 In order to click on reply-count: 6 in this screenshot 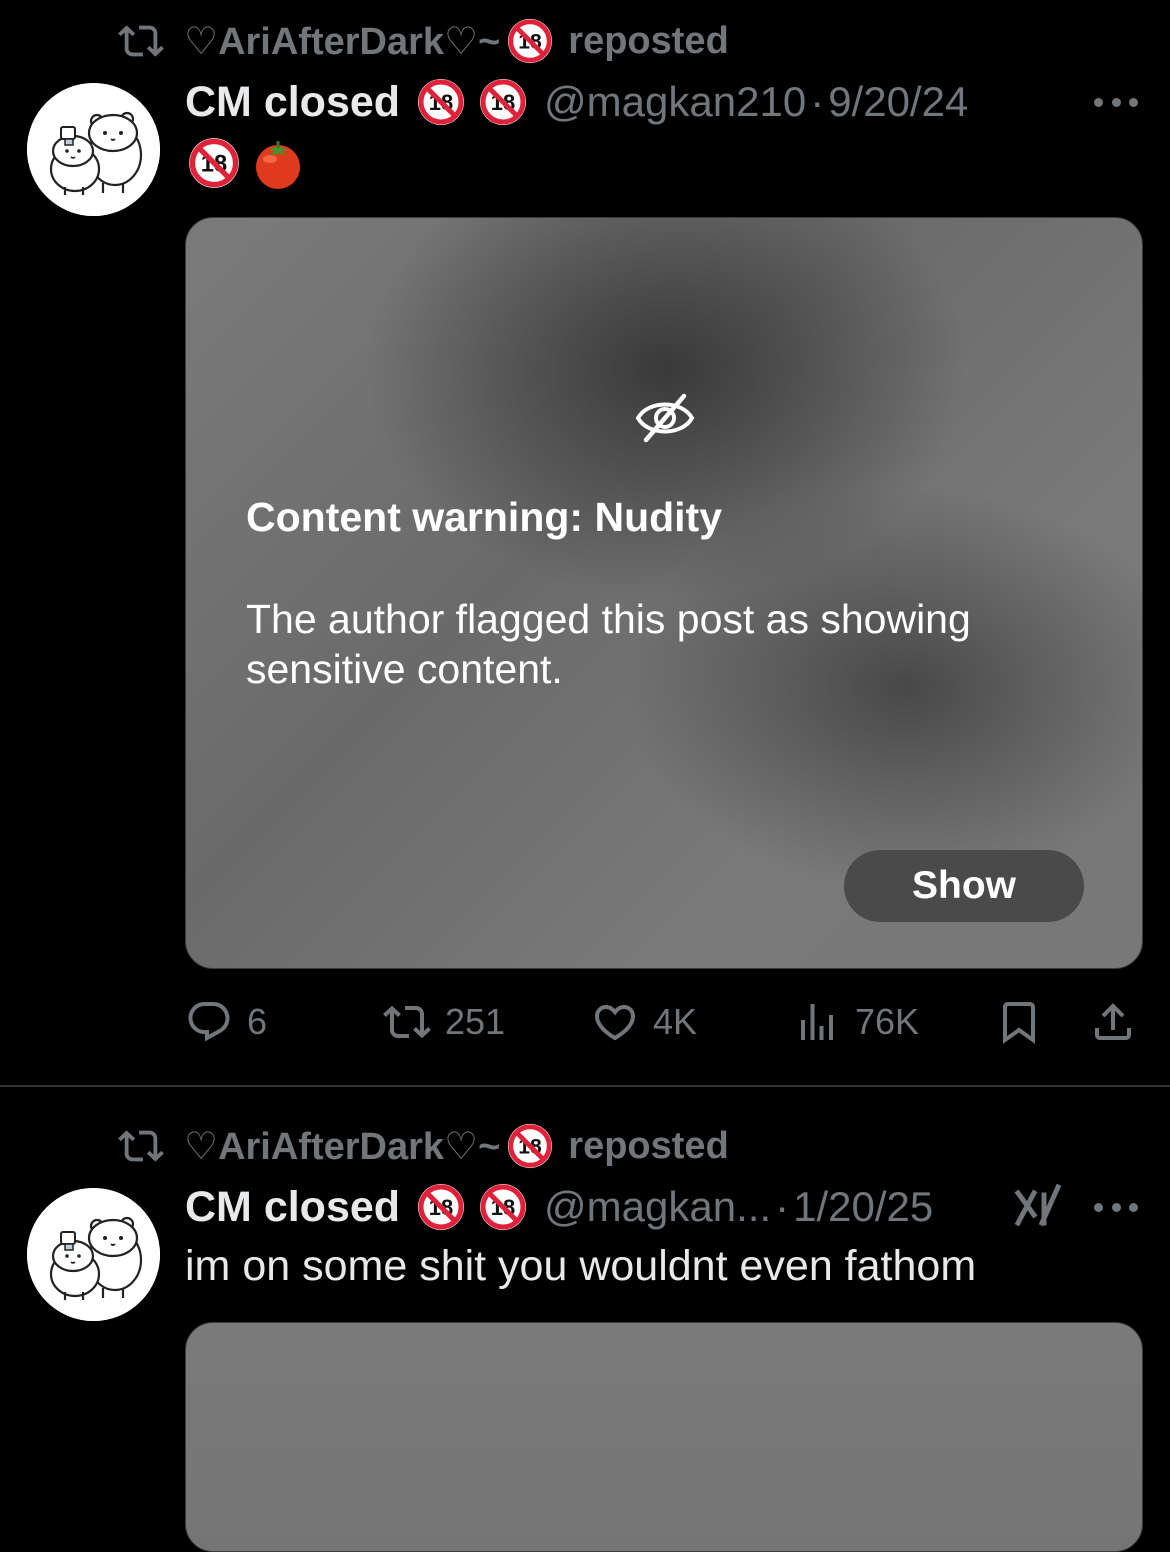, I will do `click(257, 1021)`.